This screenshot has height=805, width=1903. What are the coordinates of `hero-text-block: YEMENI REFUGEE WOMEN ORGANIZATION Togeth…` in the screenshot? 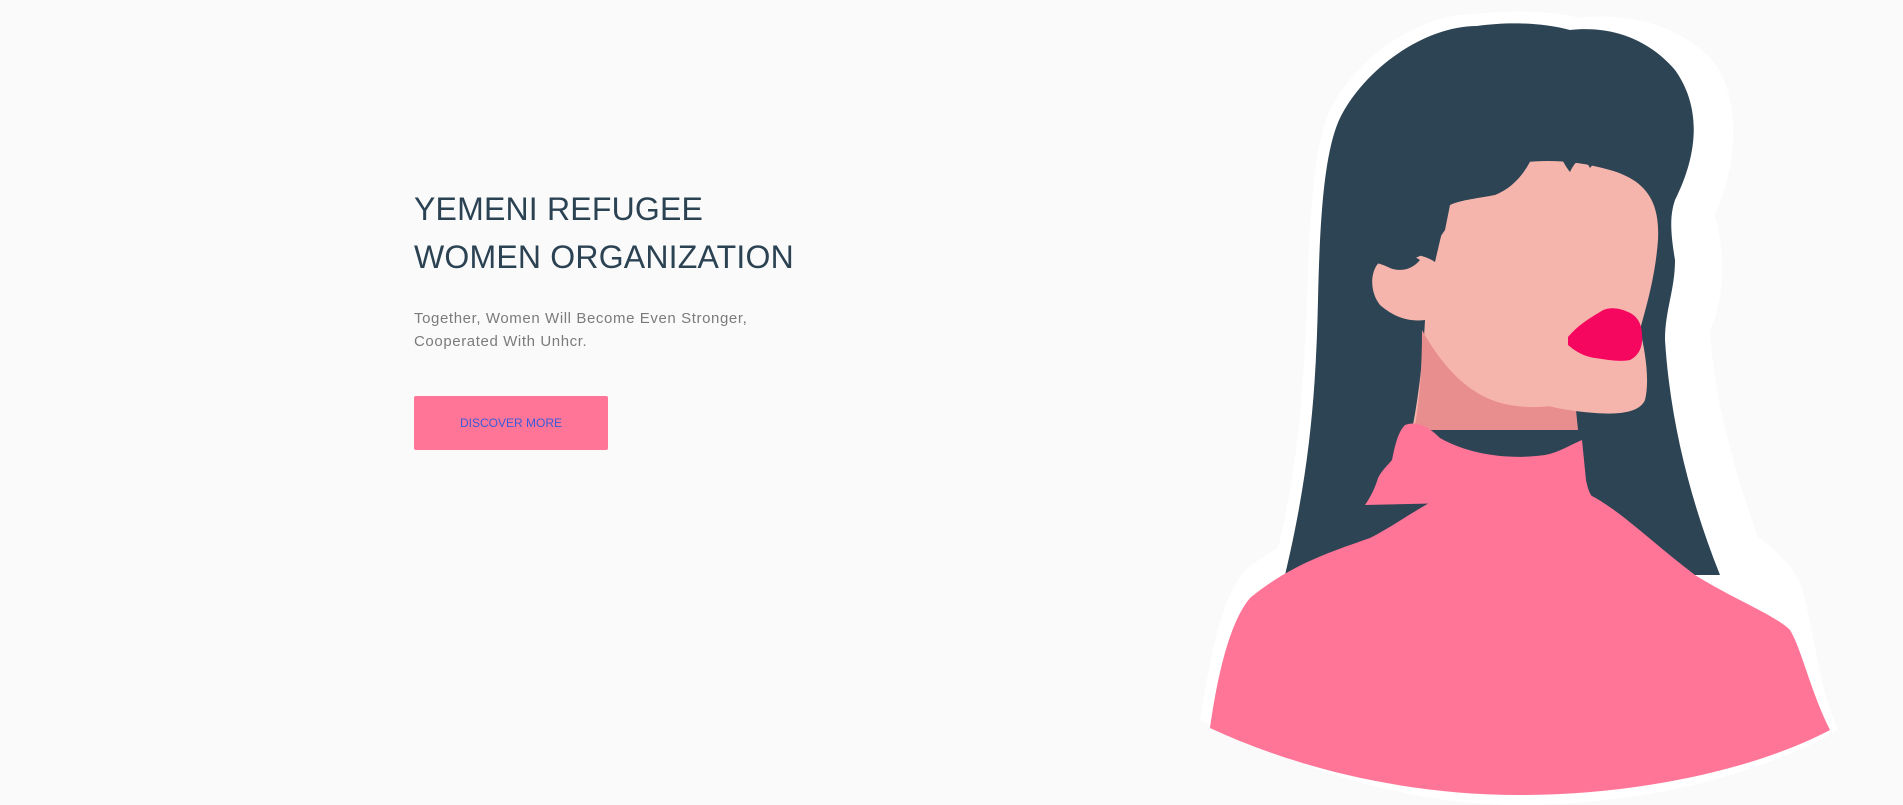 It's located at (674, 317).